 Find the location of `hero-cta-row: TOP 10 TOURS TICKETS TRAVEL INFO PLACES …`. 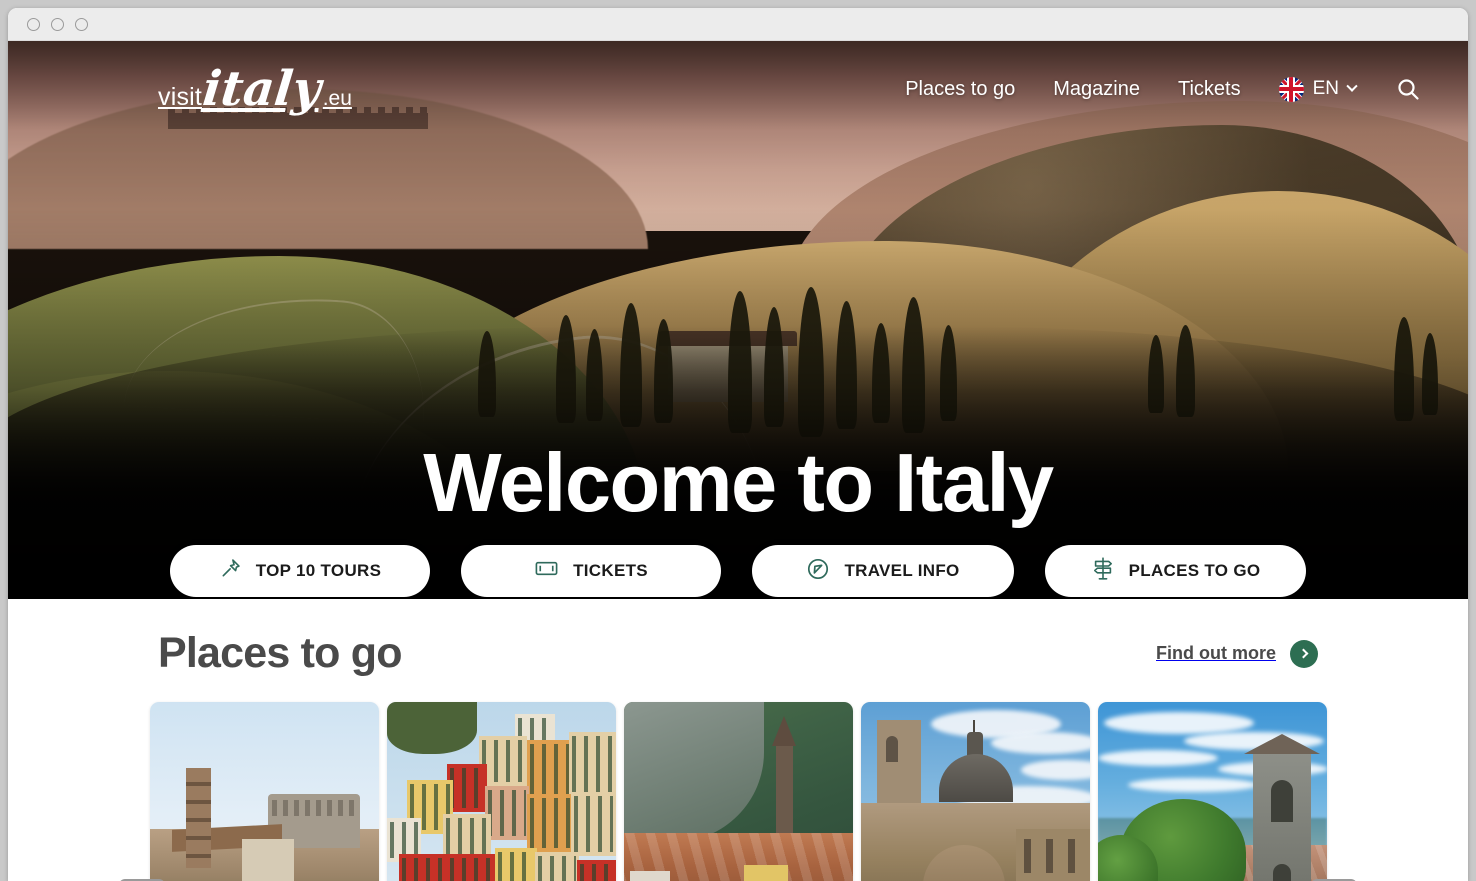

hero-cta-row: TOP 10 TOURS TICKETS TRAVEL INFO PLACES … is located at coordinates (738, 571).